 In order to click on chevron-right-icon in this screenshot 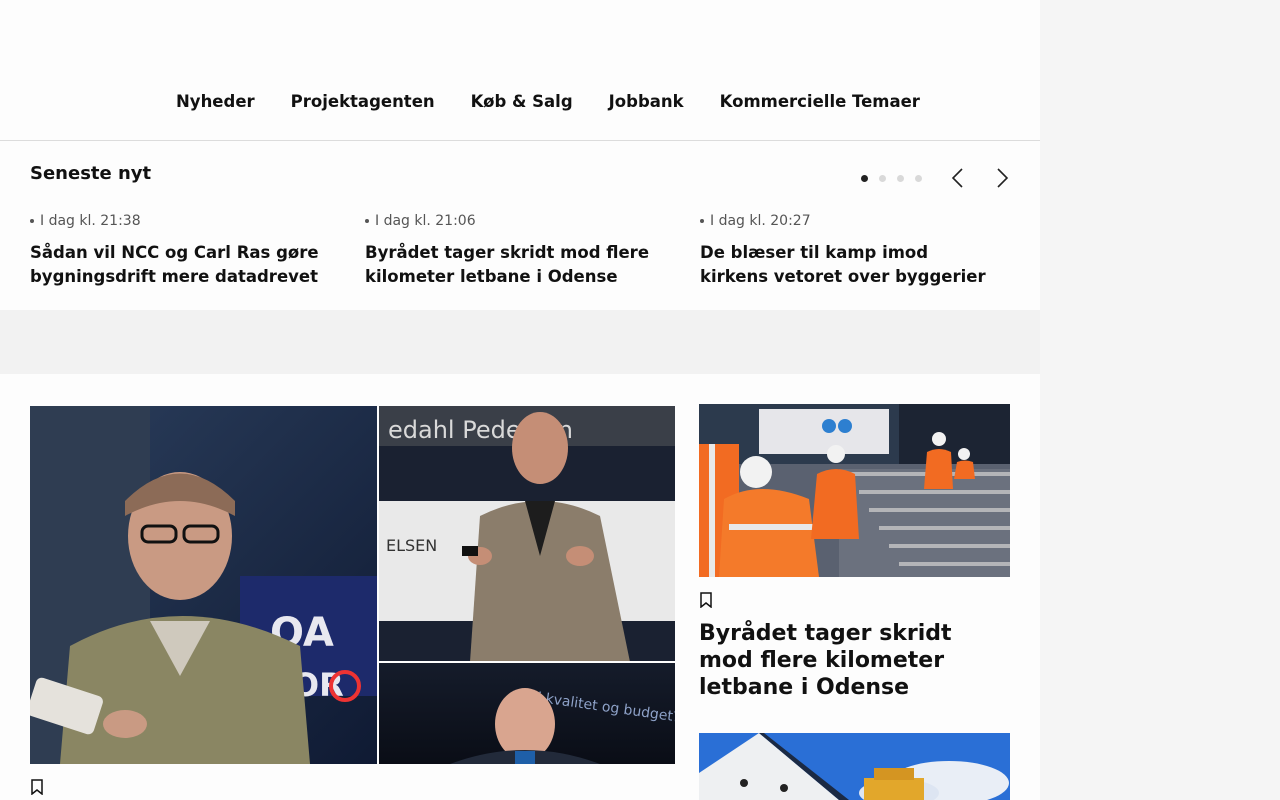, I will do `click(1002, 178)`.